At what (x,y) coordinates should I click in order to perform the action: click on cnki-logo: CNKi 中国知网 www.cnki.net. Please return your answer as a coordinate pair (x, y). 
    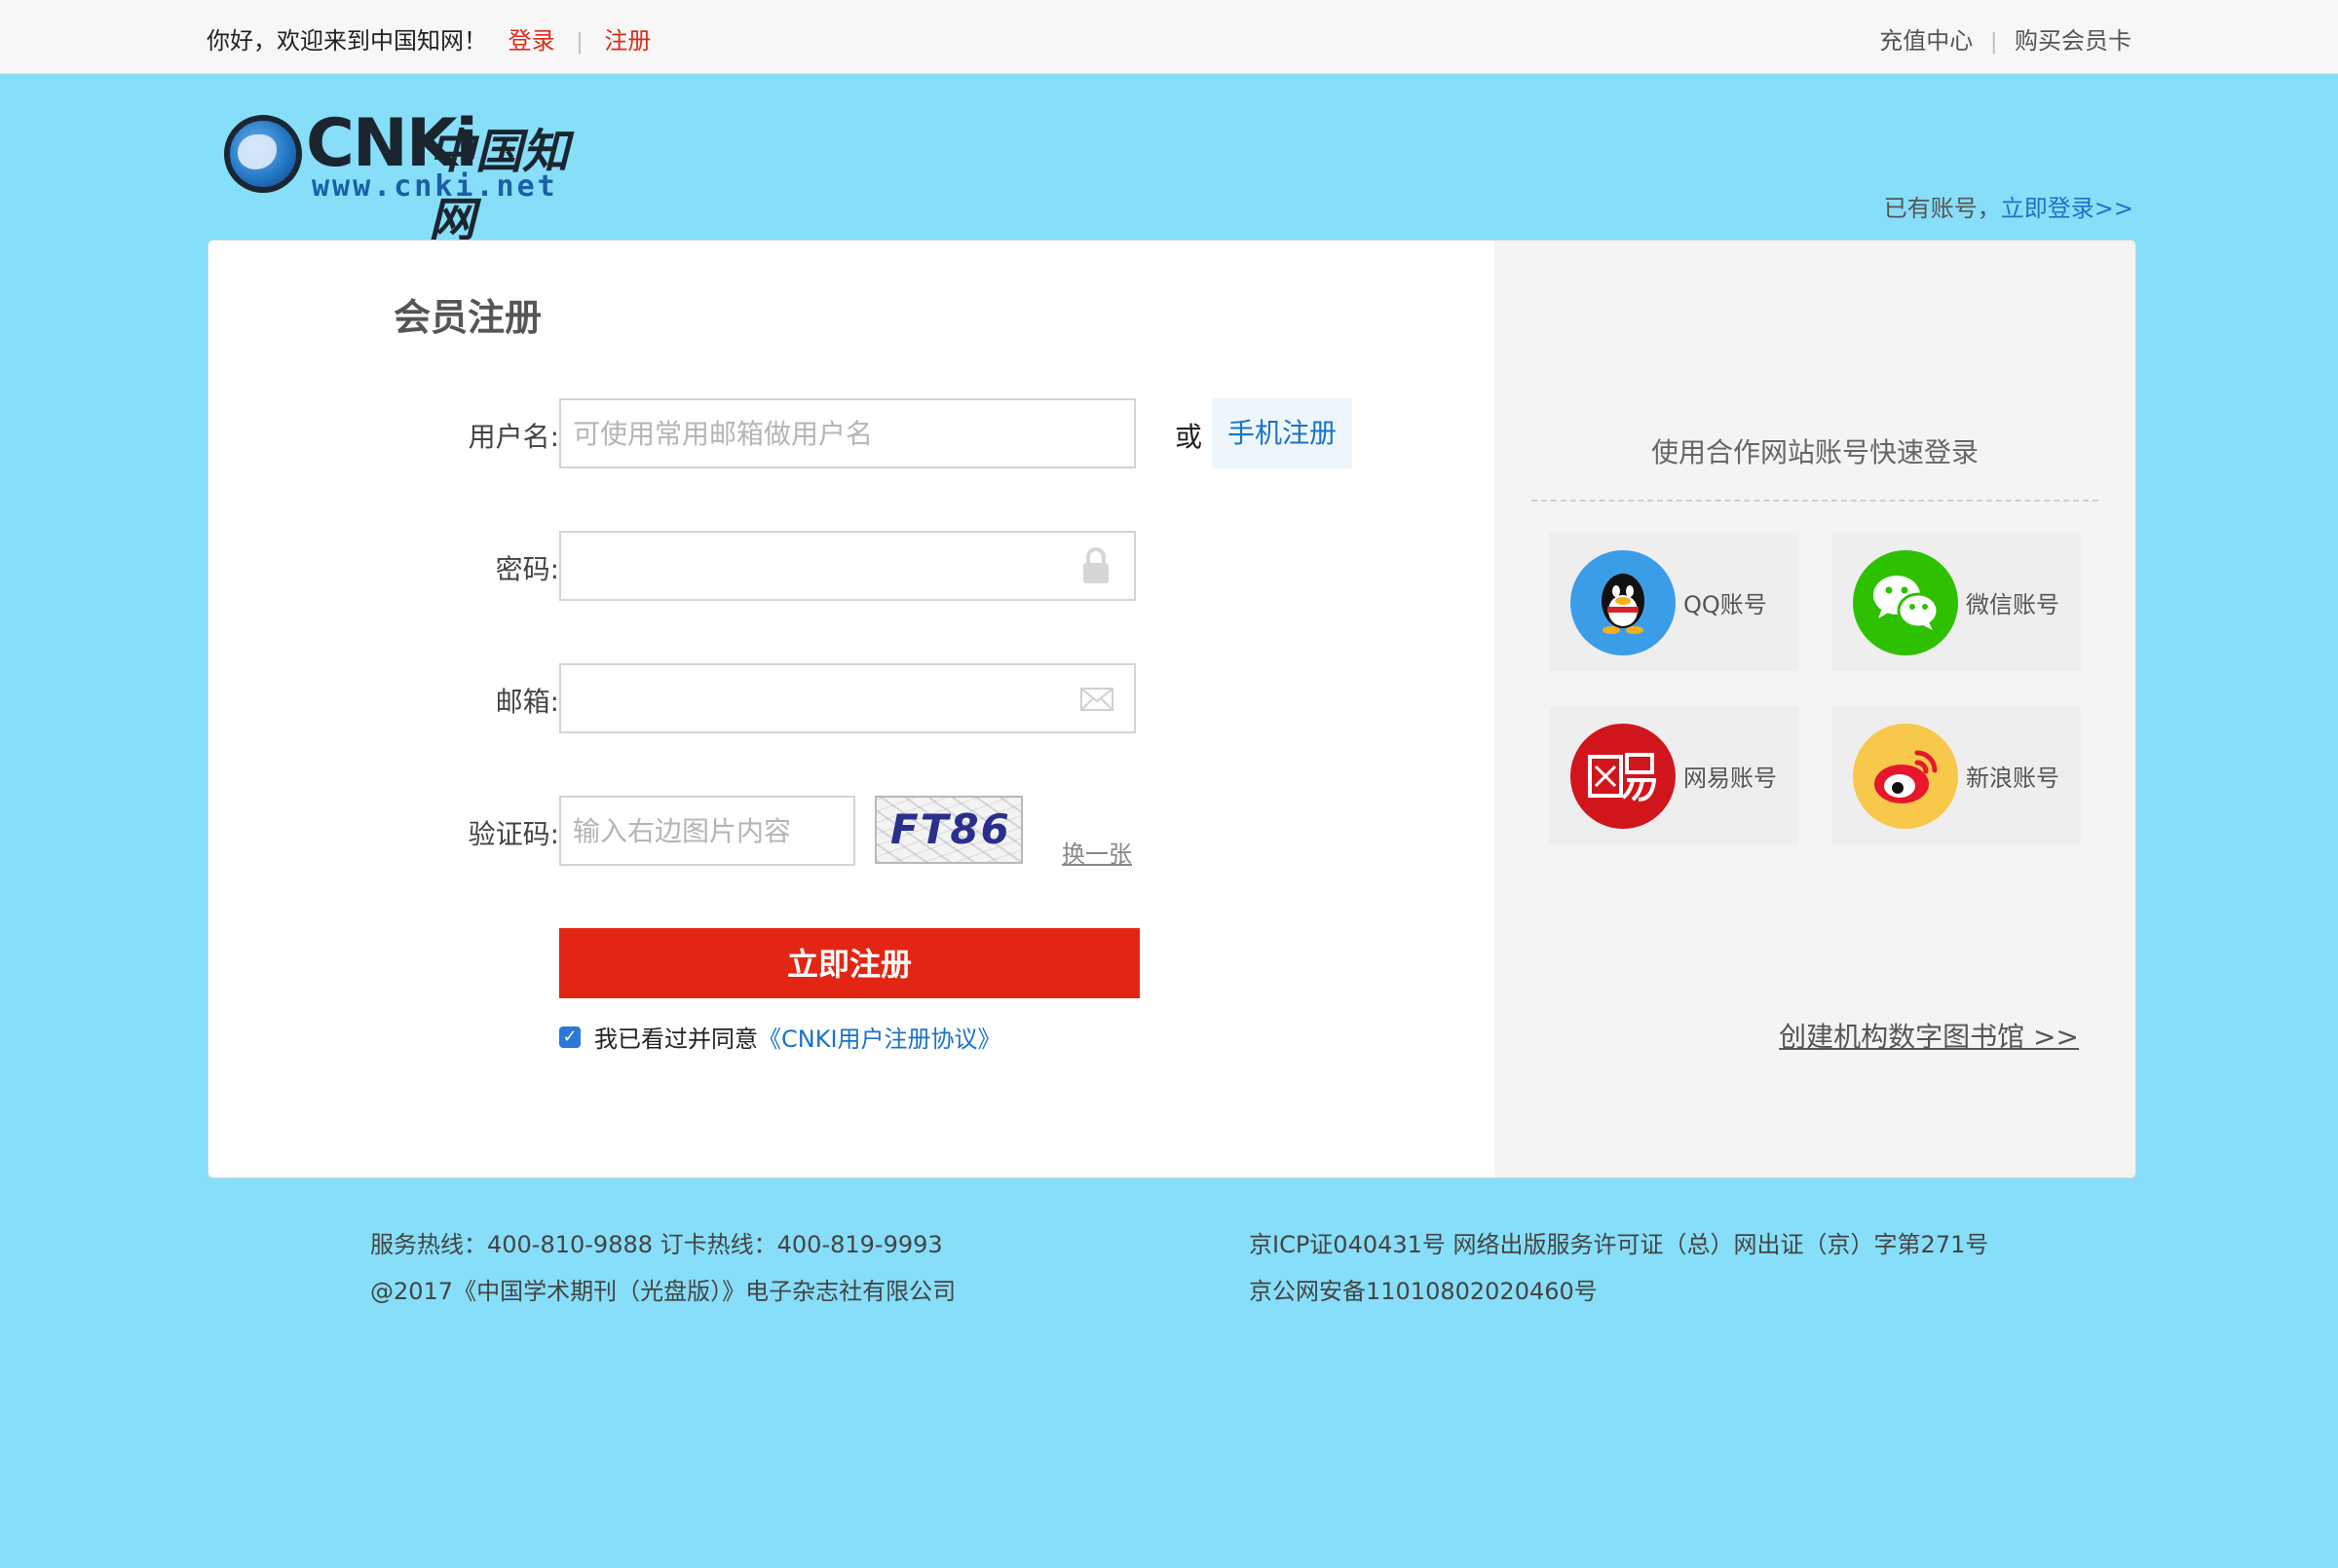
    Looking at the image, I should click on (417, 176).